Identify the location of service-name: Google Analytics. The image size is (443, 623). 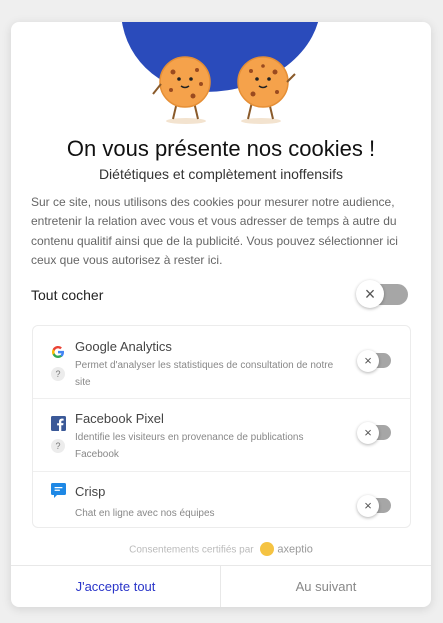
(123, 346).